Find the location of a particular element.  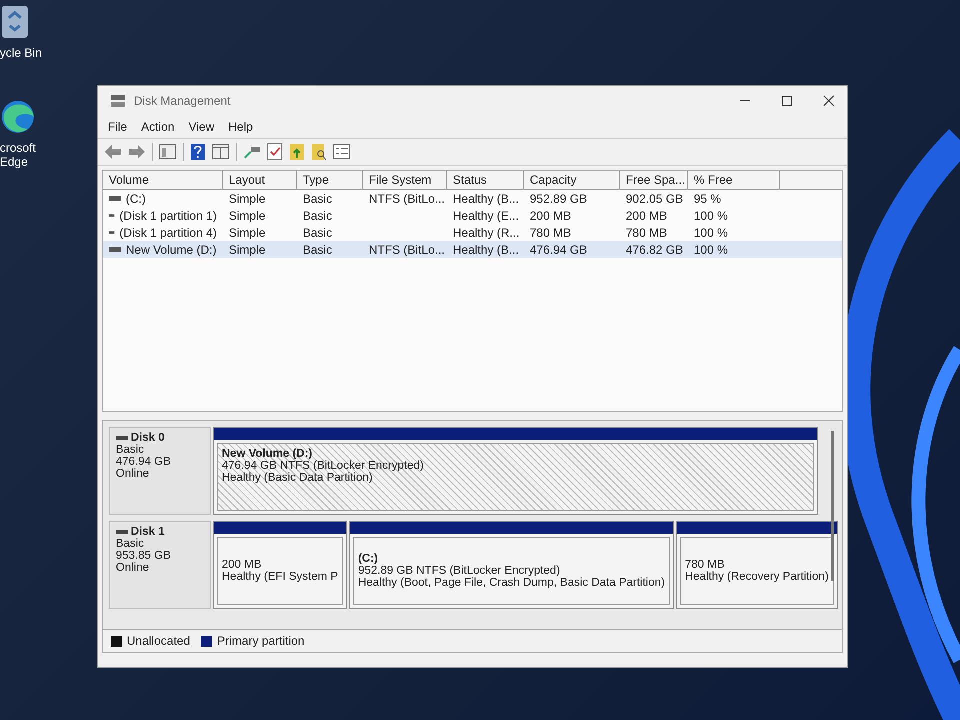

desktop-icon-label: crosoft is located at coordinates (18, 148).